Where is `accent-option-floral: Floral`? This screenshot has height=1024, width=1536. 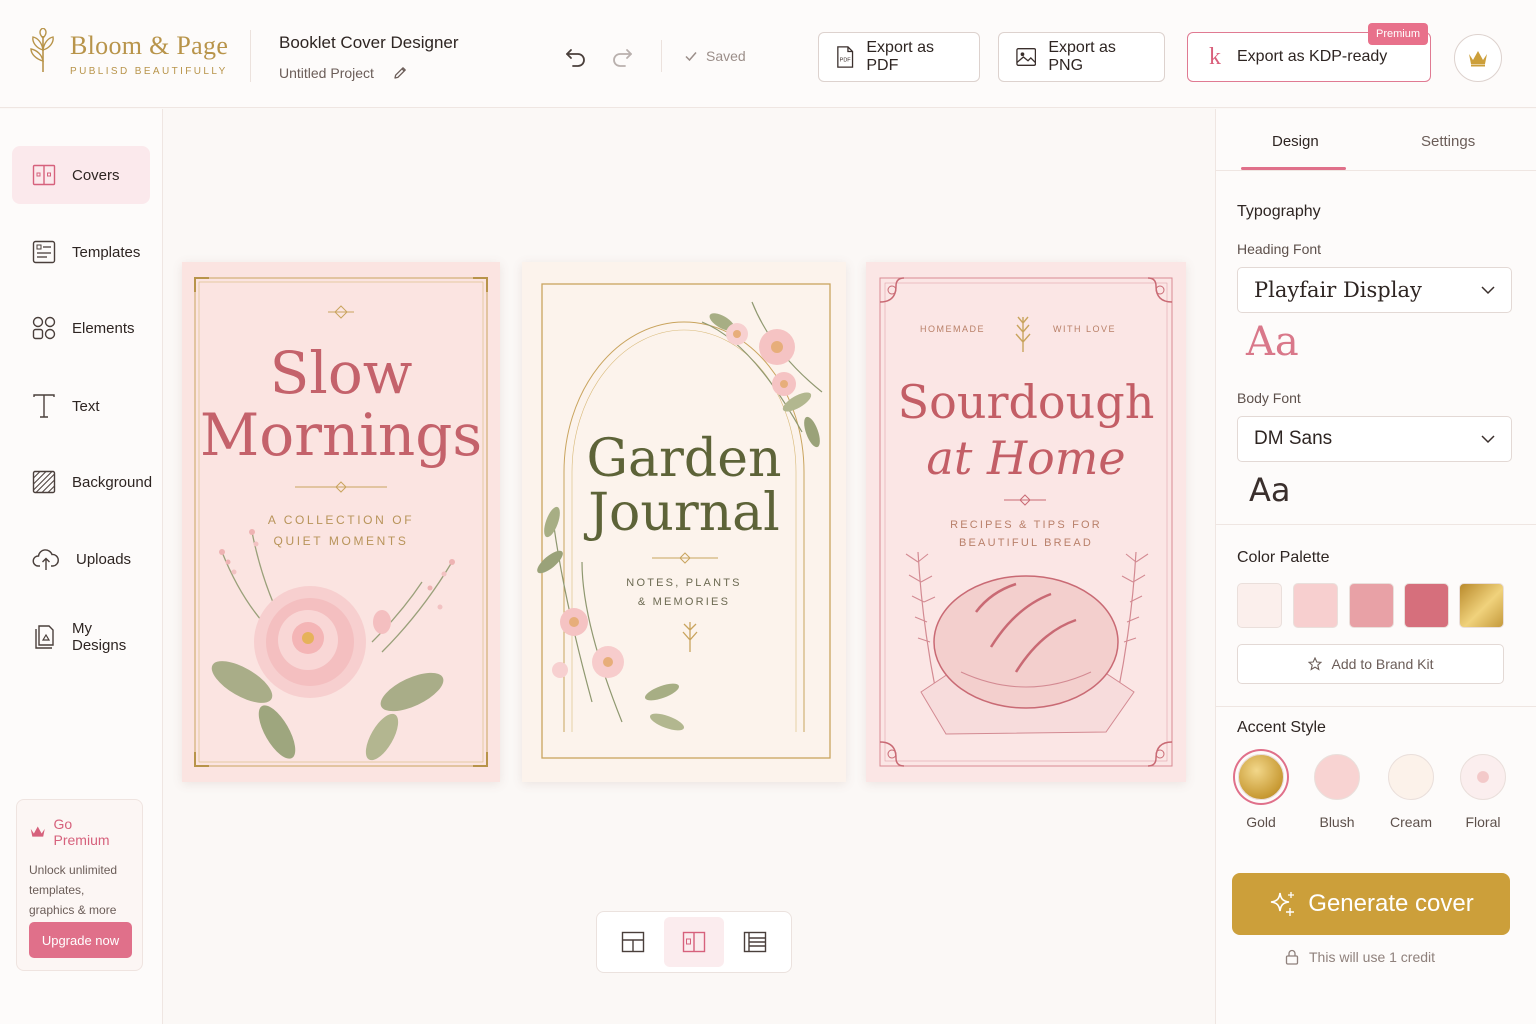 accent-option-floral: Floral is located at coordinates (1483, 792).